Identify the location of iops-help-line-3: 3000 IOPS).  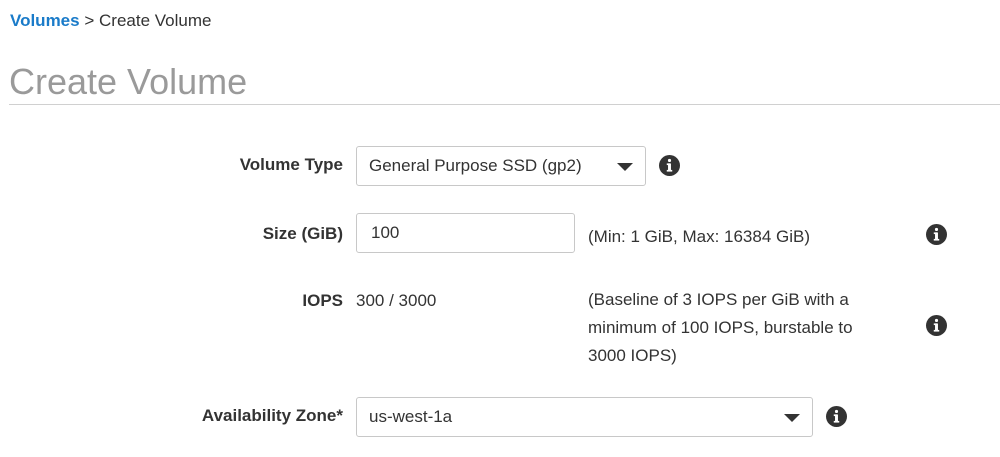
(632, 355).